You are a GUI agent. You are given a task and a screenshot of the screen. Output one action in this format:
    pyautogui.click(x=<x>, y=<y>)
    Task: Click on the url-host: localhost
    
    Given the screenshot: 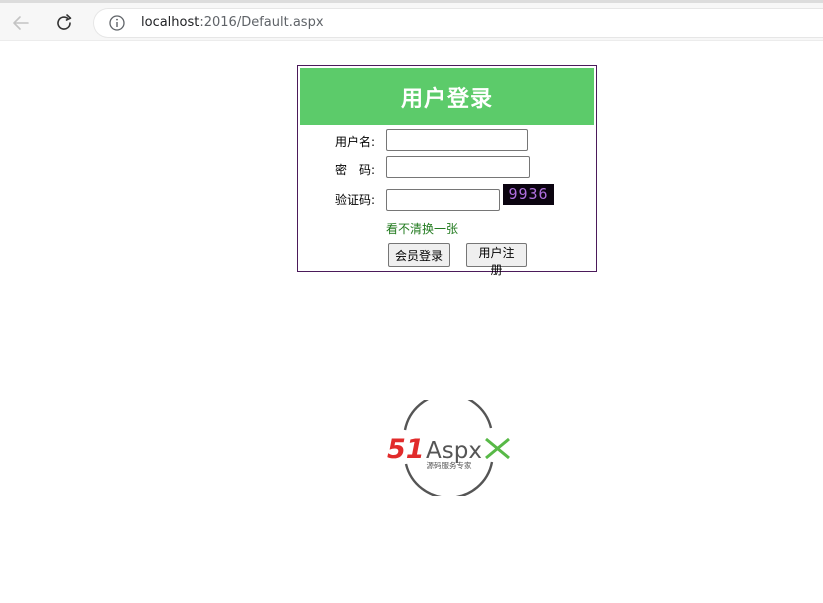 What is the action you would take?
    pyautogui.click(x=170, y=22)
    